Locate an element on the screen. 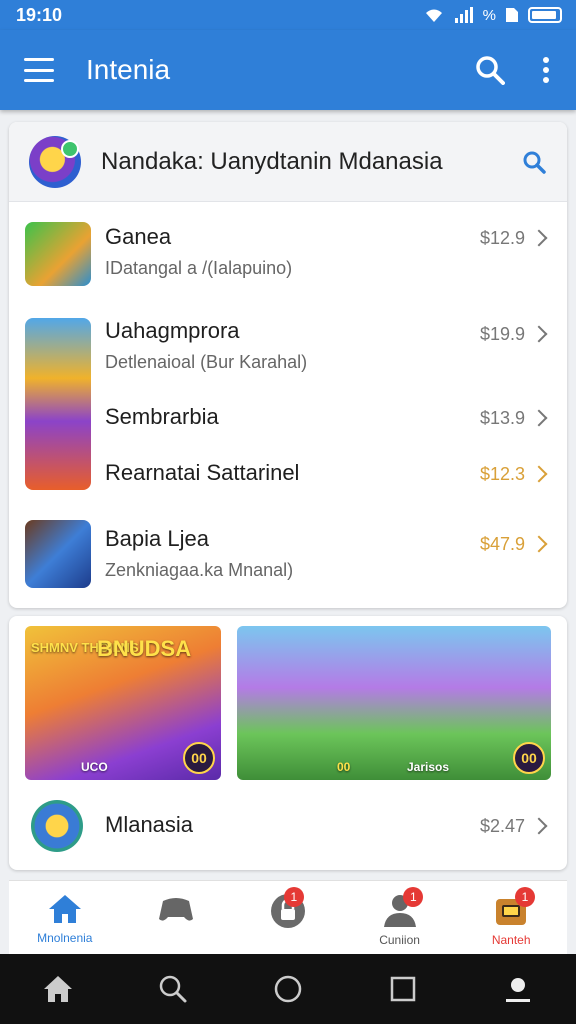 The height and width of the screenshot is (1024, 576). list-item: Ganea IDatangal a /(Ialapuino) $12.9 is located at coordinates (288, 256).